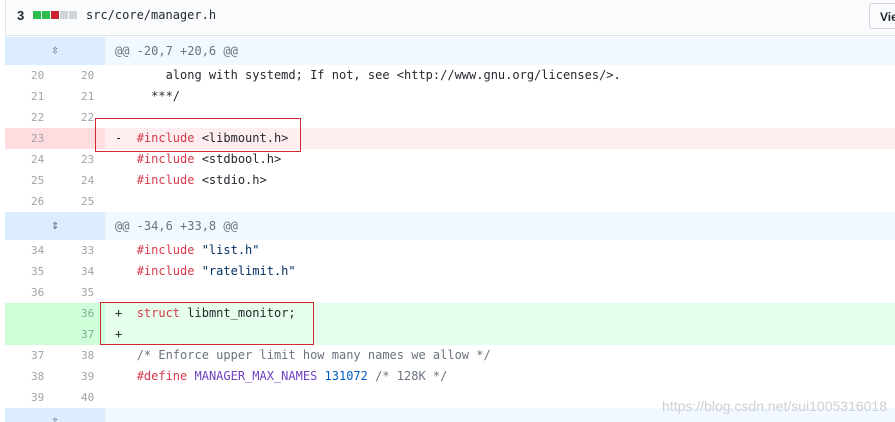 The image size is (895, 422). What do you see at coordinates (80, 271) in the screenshot?
I see `new-line-number: 34` at bounding box center [80, 271].